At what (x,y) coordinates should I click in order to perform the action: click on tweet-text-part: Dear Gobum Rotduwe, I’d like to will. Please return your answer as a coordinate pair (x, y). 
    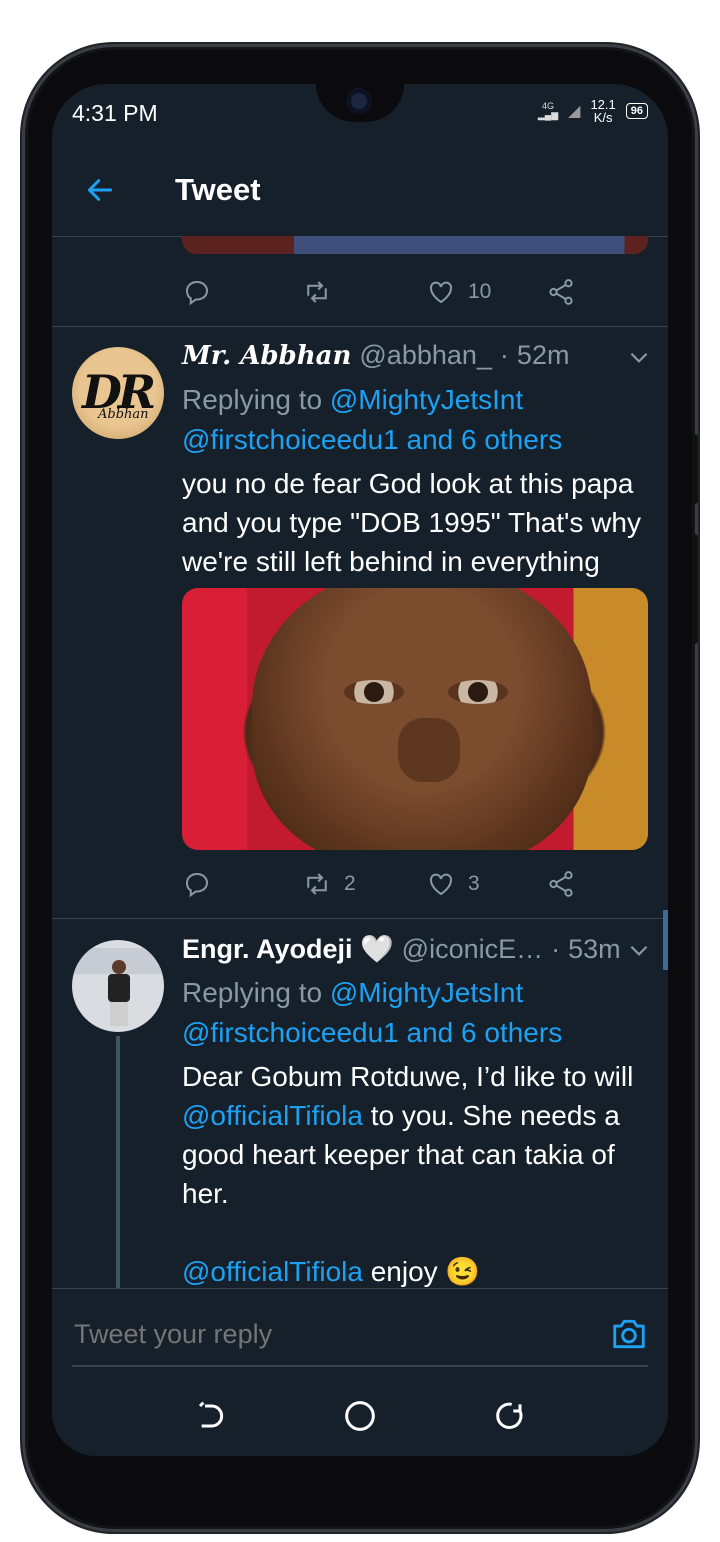
    Looking at the image, I should click on (408, 1076).